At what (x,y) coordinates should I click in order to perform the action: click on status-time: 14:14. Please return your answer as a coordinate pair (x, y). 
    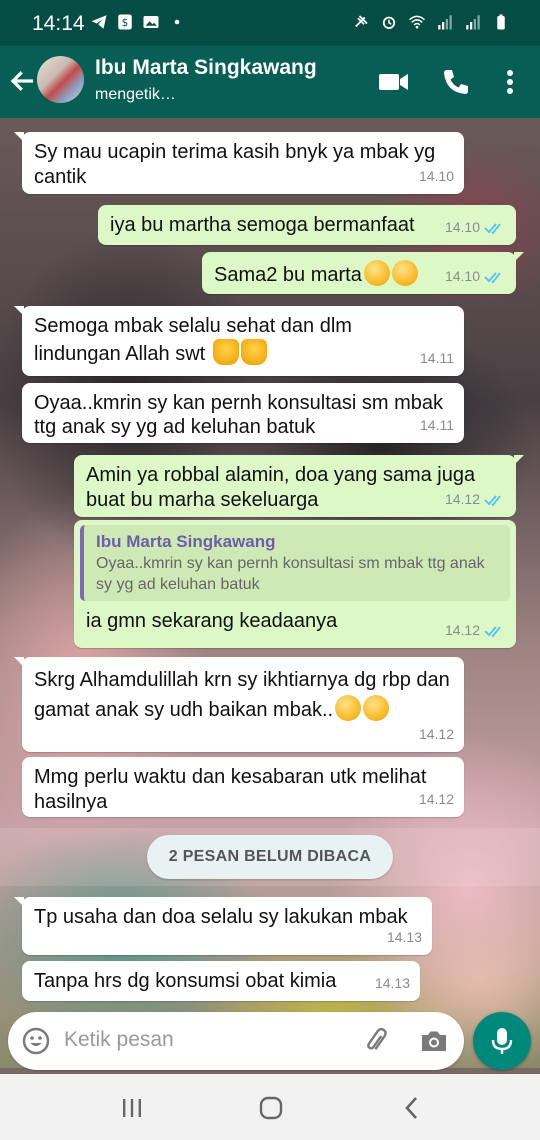
    Looking at the image, I should click on (58, 23).